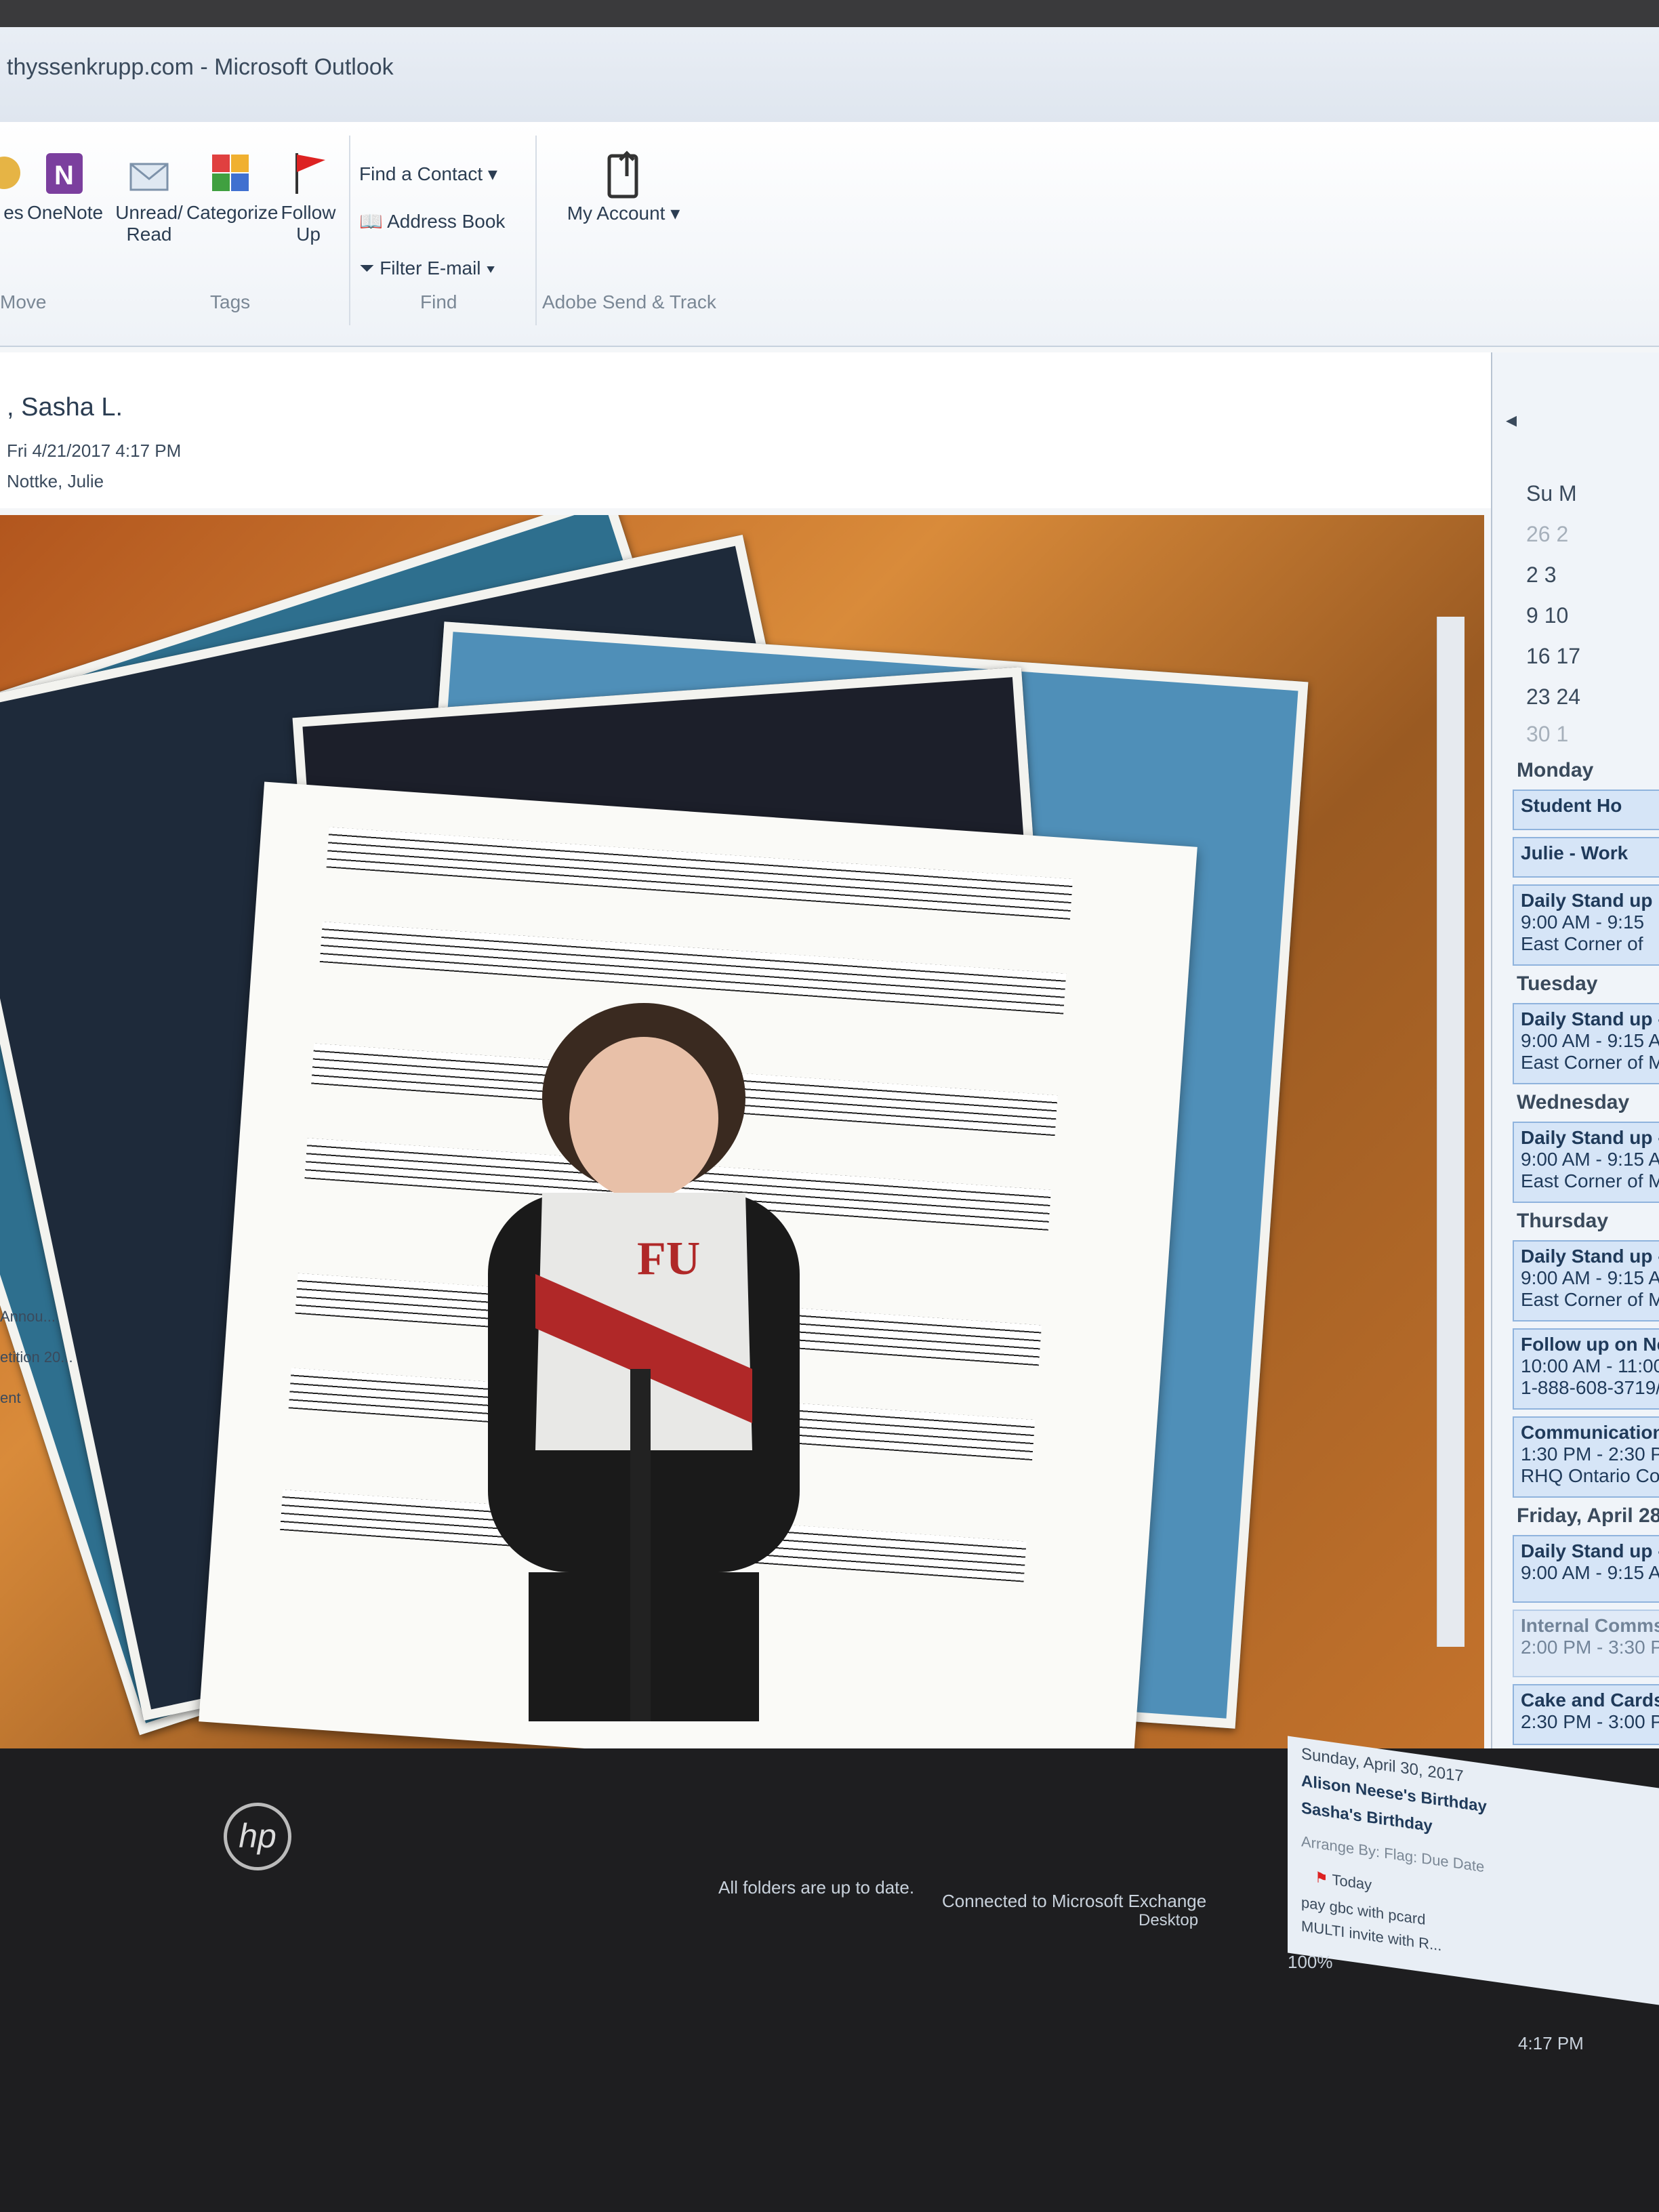 The height and width of the screenshot is (2212, 1659). I want to click on status-connection: Connected to Microsoft Exchange, so click(1074, 1901).